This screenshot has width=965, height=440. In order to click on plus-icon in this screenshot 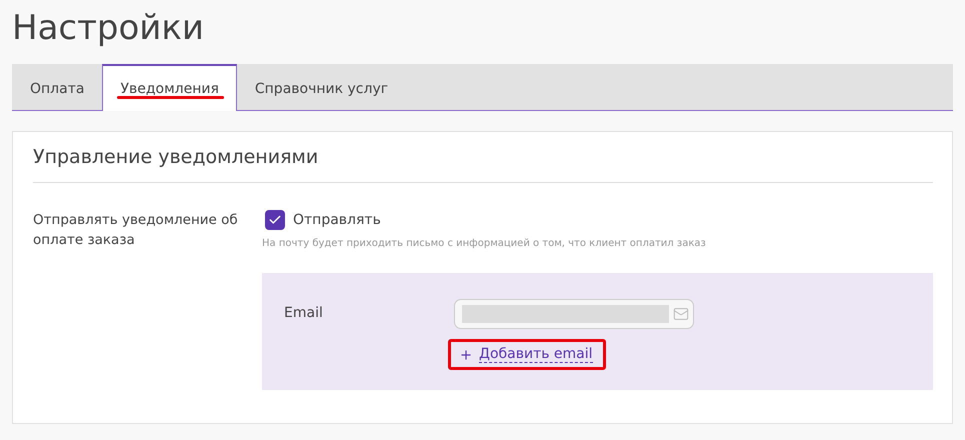, I will do `click(466, 355)`.